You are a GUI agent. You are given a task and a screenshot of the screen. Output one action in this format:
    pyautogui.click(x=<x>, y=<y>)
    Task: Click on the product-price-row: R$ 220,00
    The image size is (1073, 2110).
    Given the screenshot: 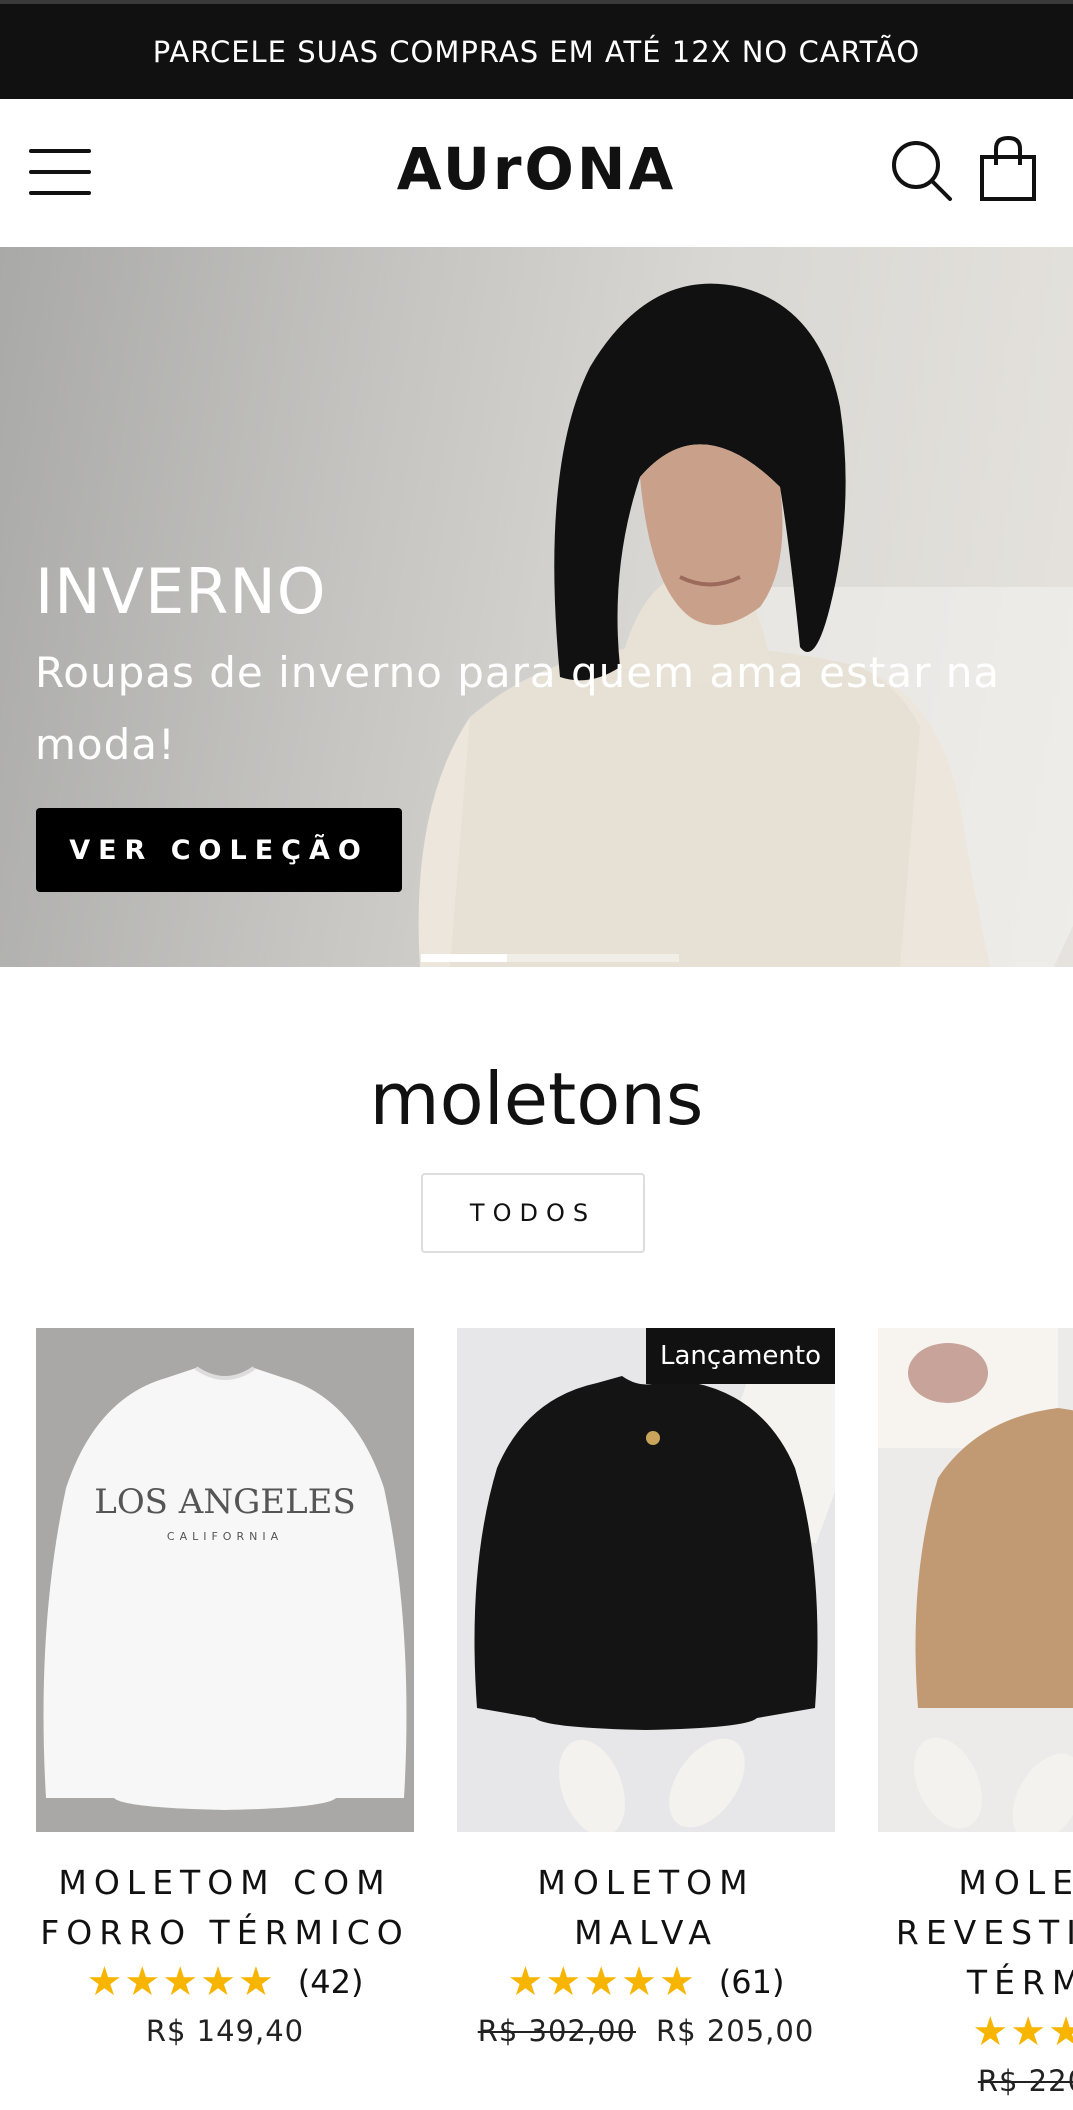 What is the action you would take?
    pyautogui.click(x=975, y=2081)
    